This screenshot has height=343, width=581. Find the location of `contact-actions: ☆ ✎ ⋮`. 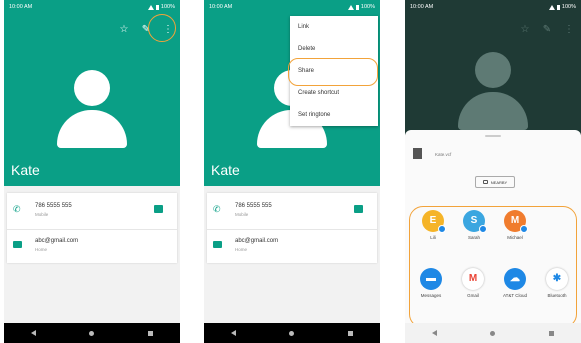

contact-actions: ☆ ✎ ⋮ is located at coordinates (547, 29).